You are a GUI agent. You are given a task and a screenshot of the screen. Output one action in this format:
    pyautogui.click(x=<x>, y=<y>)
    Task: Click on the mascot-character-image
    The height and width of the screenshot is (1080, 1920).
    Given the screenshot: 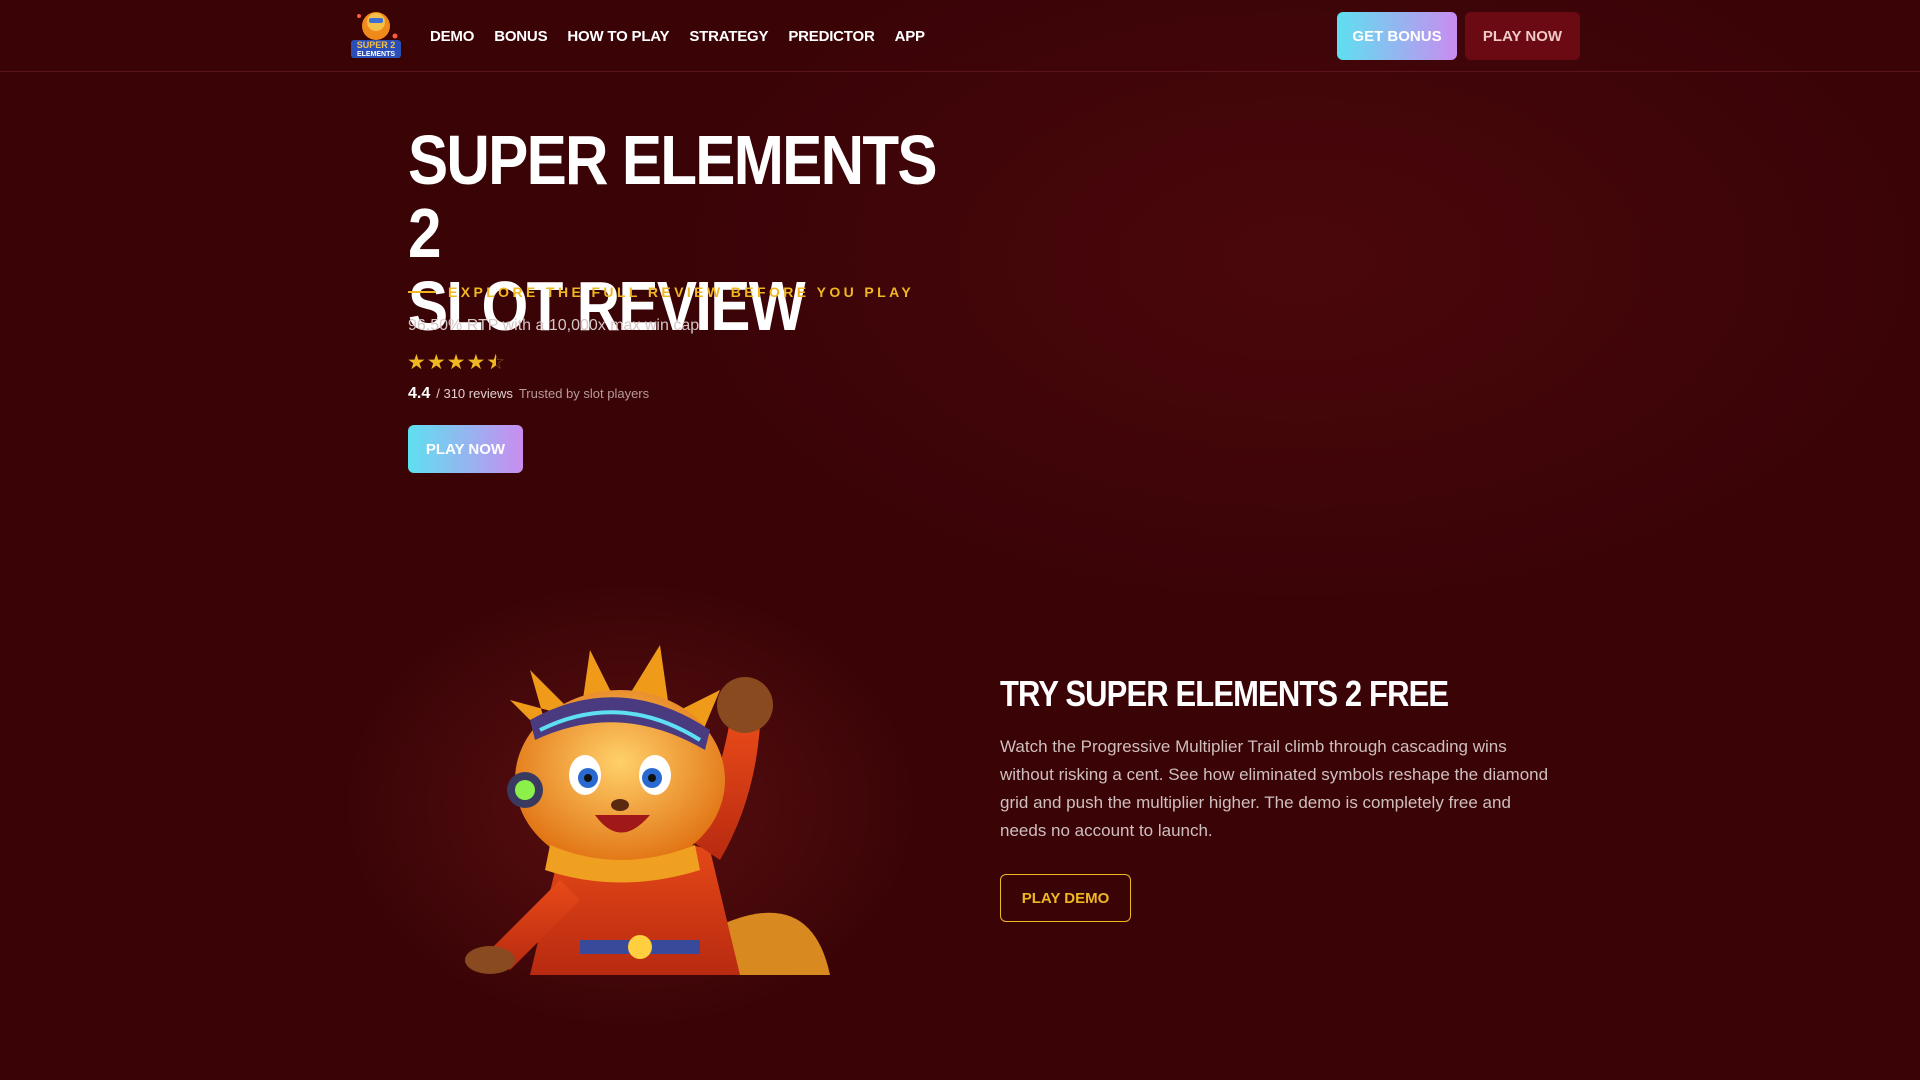 What is the action you would take?
    pyautogui.click(x=647, y=810)
    